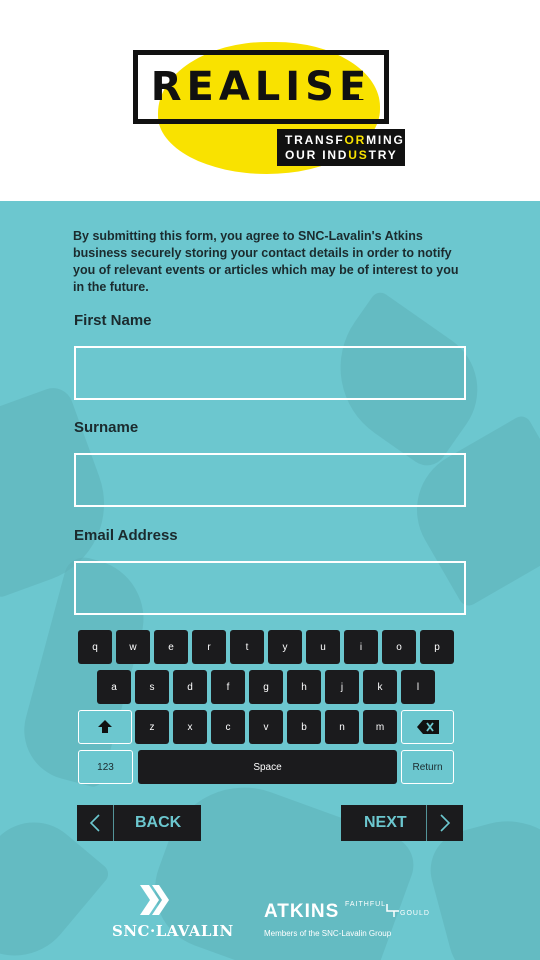 This screenshot has height=960, width=540. Describe the element at coordinates (427, 767) in the screenshot. I see `return-key: Return` at that location.